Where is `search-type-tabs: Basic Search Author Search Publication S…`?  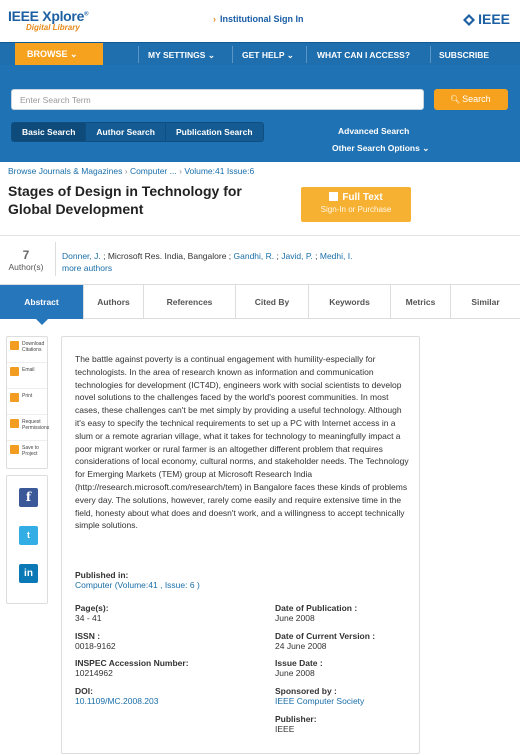 search-type-tabs: Basic Search Author Search Publication S… is located at coordinates (137, 132).